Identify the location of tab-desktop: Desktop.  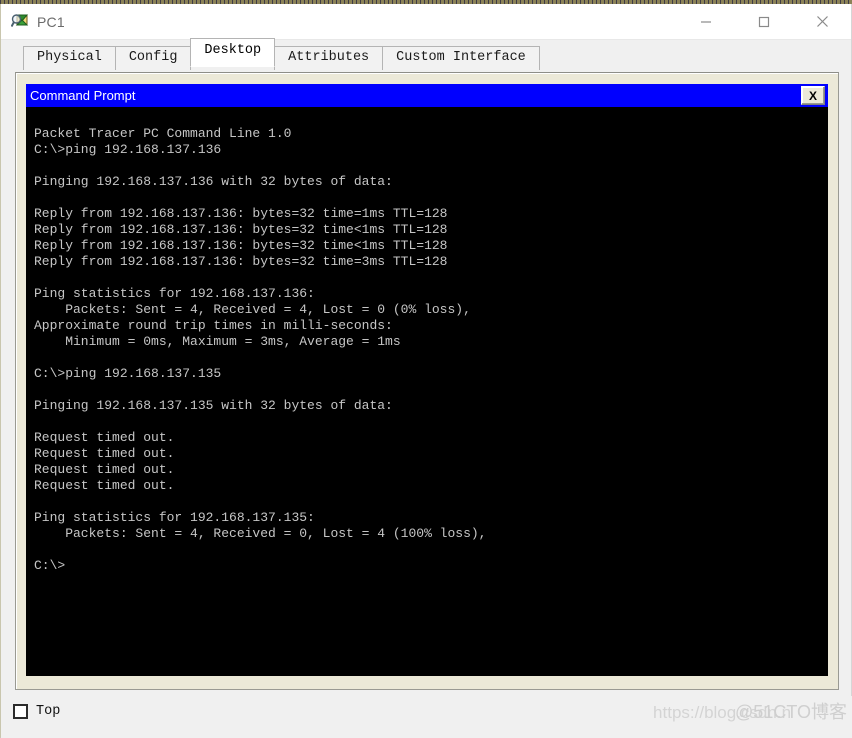
(233, 52).